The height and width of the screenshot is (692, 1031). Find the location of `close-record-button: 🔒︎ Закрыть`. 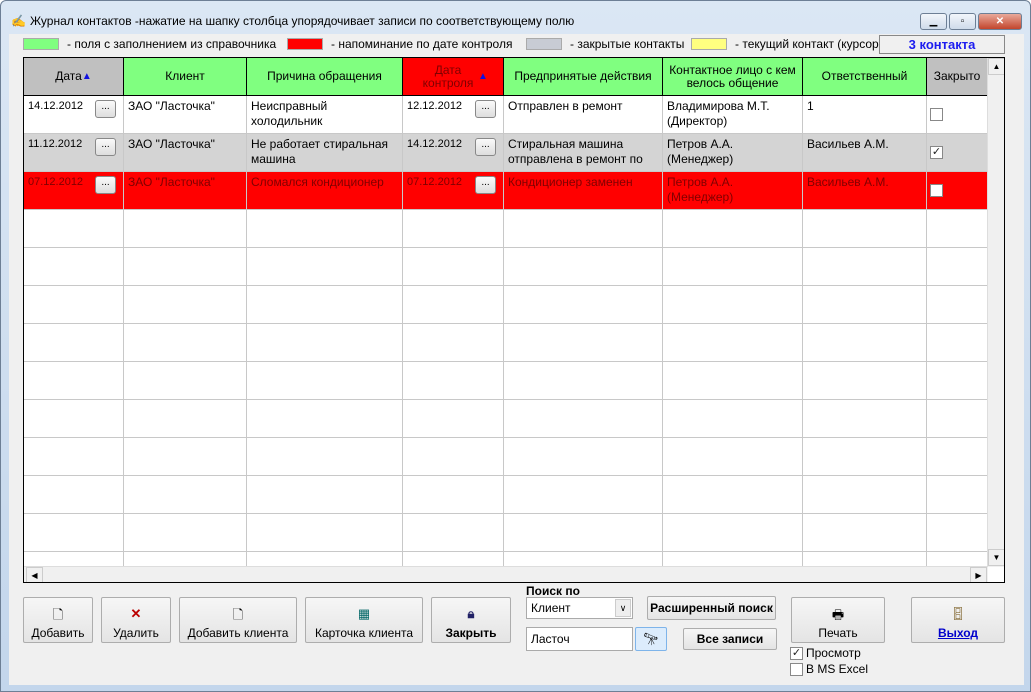

close-record-button: 🔒︎ Закрыть is located at coordinates (471, 620).